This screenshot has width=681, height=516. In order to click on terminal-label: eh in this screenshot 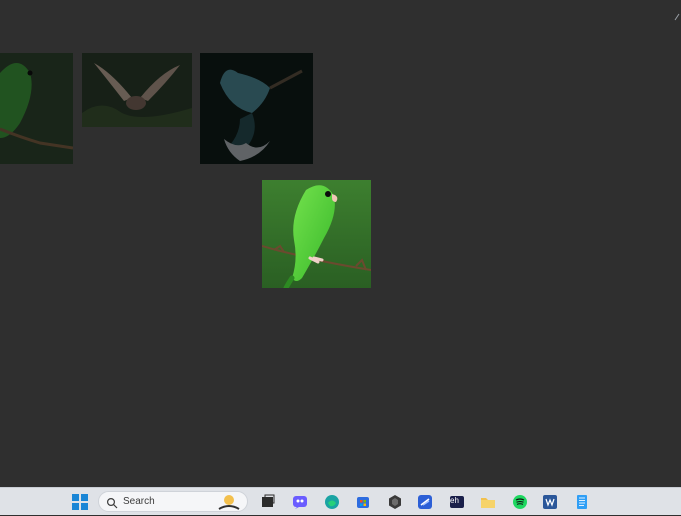, I will do `click(454, 500)`.